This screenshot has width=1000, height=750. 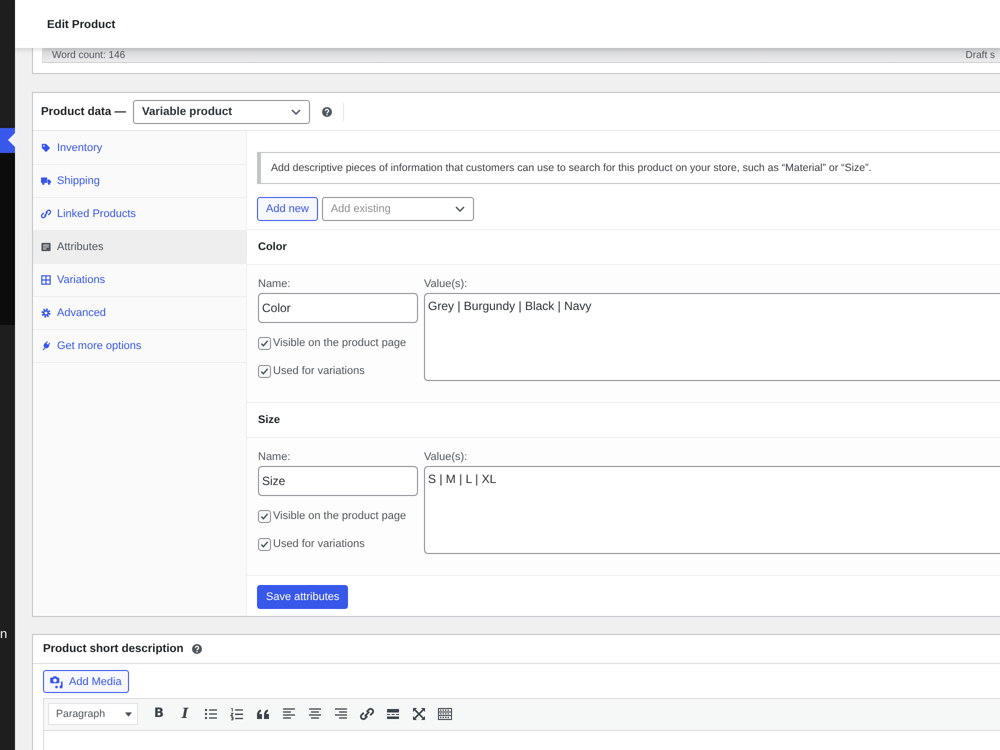 I want to click on toolbar-toggle-icon, so click(x=445, y=714).